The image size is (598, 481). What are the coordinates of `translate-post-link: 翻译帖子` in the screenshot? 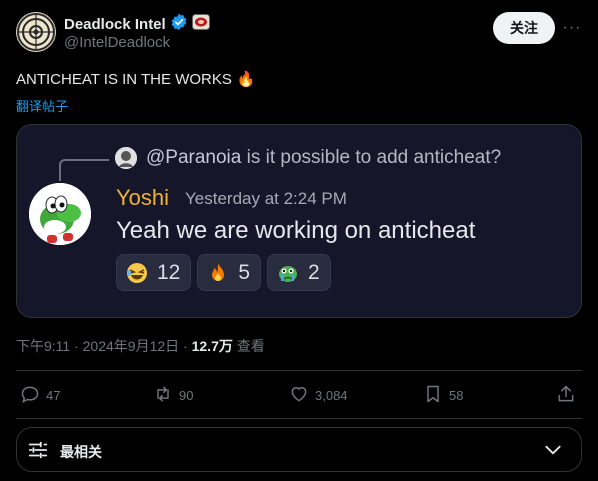 It's located at (42, 105).